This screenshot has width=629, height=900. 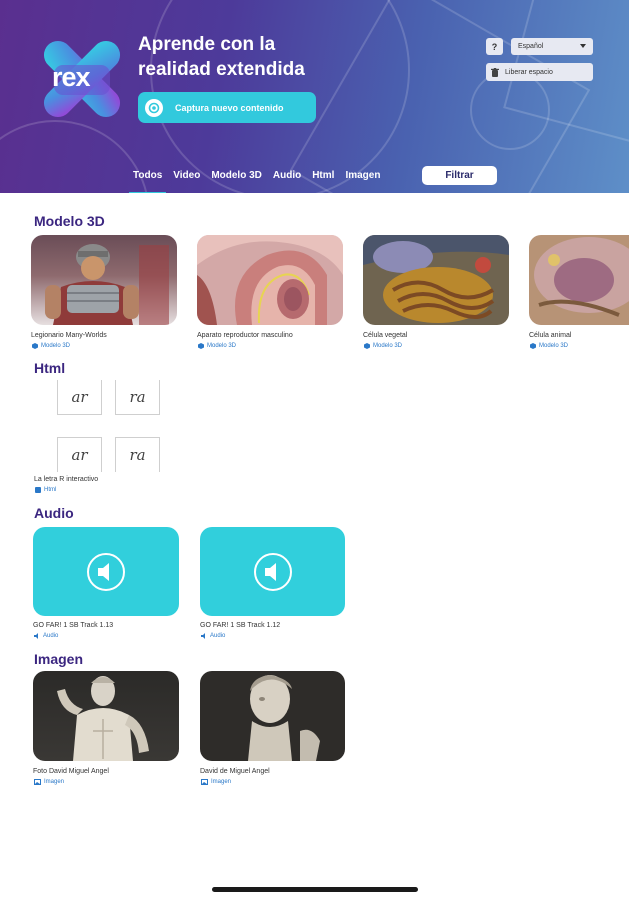 What do you see at coordinates (272, 716) in the screenshot?
I see `thumbnail-david-escultura` at bounding box center [272, 716].